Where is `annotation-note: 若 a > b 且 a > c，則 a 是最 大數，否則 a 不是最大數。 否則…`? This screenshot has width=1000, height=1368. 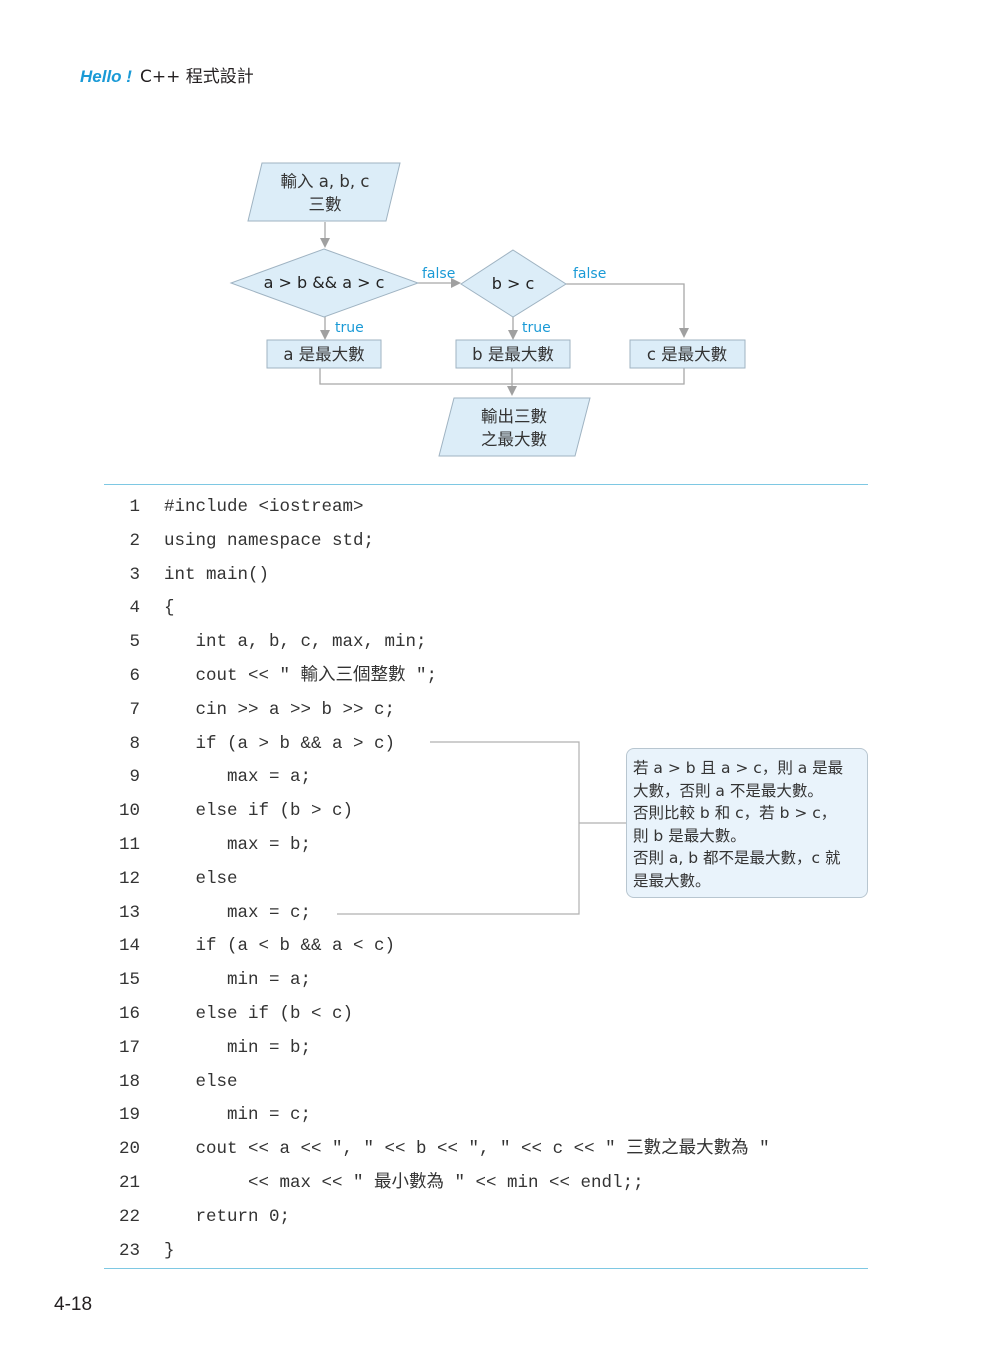 annotation-note: 若 a > b 且 a > c，則 a 是最 大數，否則 a 不是最大數。 否則… is located at coordinates (747, 823).